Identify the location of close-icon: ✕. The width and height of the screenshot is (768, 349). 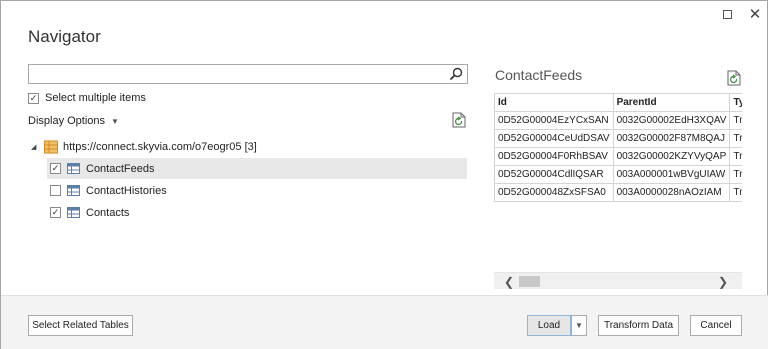
(755, 14).